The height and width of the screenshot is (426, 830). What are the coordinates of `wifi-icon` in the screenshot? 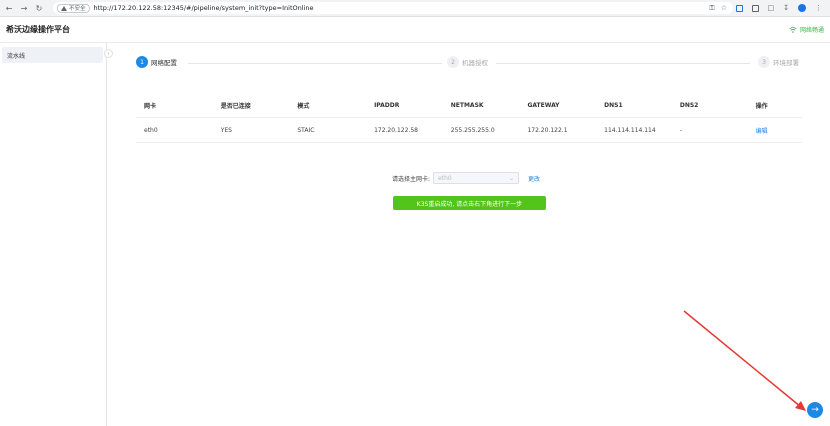 It's located at (793, 29).